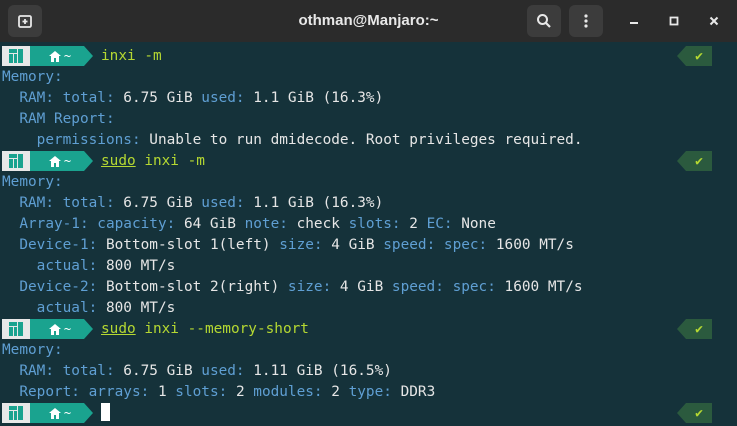 This screenshot has width=737, height=426. What do you see at coordinates (370, 392) in the screenshot?
I see `output-key: type:` at bounding box center [370, 392].